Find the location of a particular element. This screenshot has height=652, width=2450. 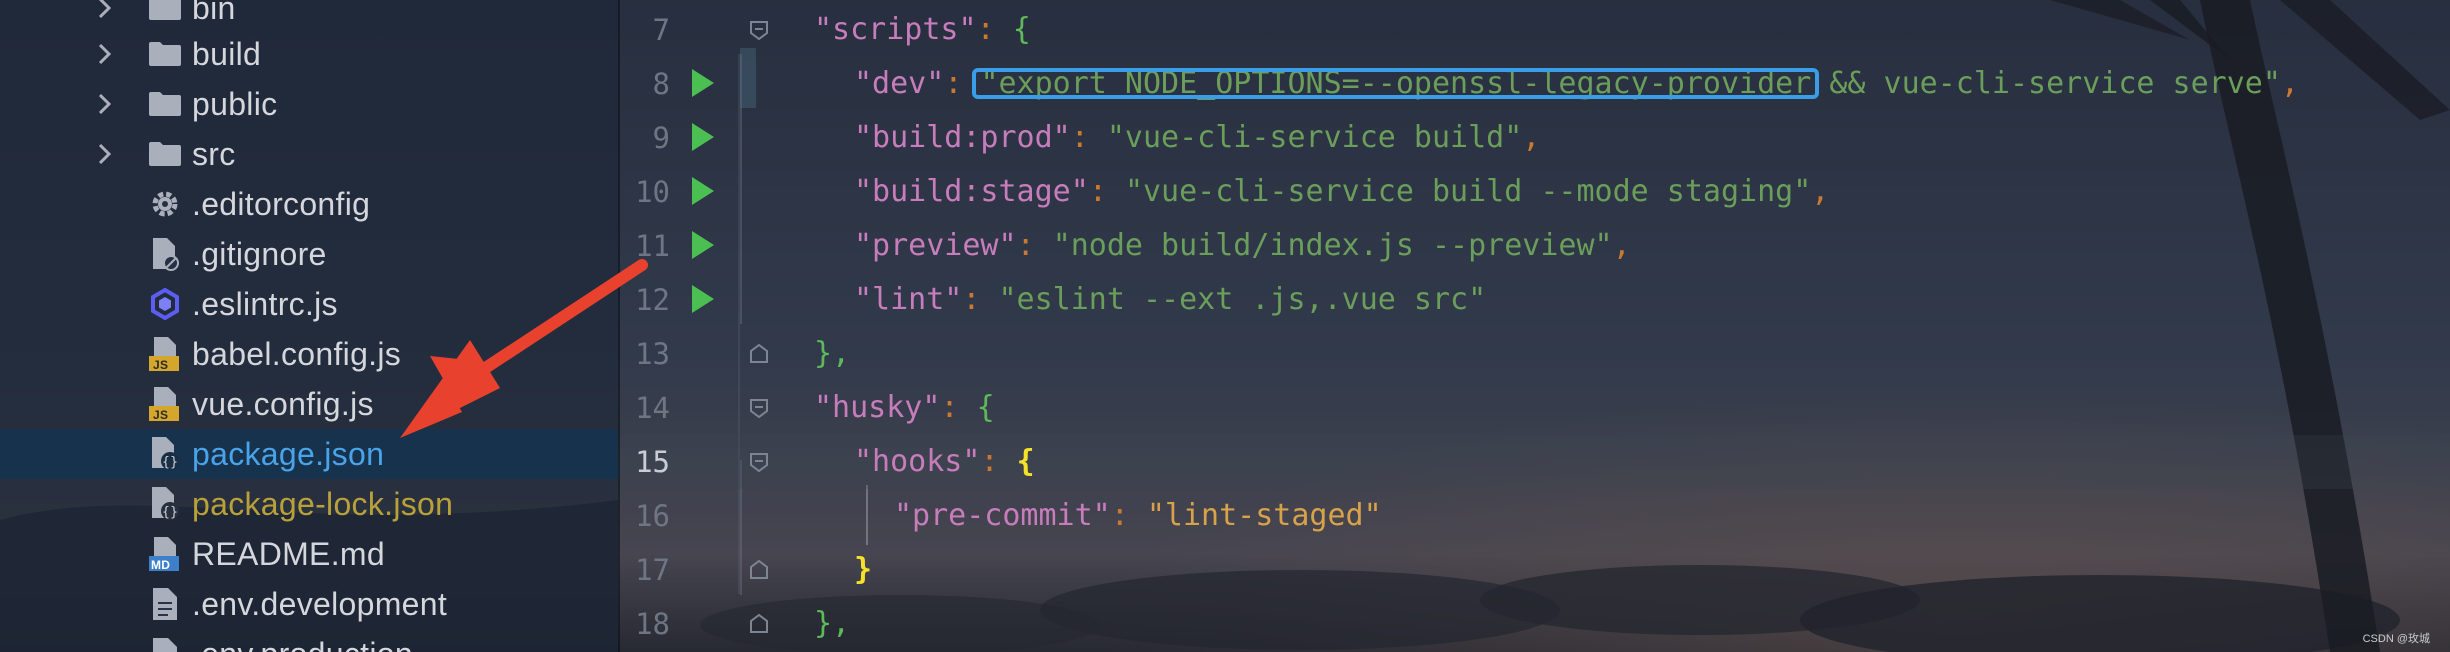

eslint-icon is located at coordinates (165, 304).